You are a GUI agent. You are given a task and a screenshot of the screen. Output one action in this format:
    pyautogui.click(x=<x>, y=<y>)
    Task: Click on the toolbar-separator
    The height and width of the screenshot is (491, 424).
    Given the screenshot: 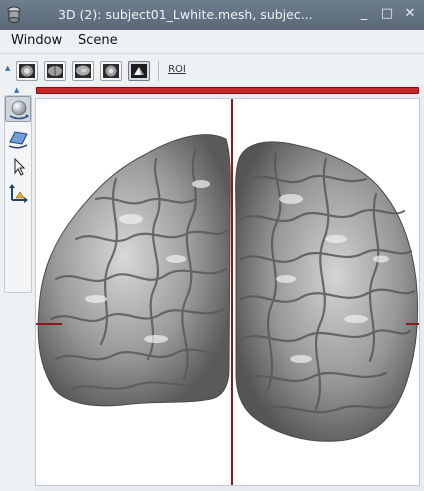 What is the action you would take?
    pyautogui.click(x=158, y=71)
    